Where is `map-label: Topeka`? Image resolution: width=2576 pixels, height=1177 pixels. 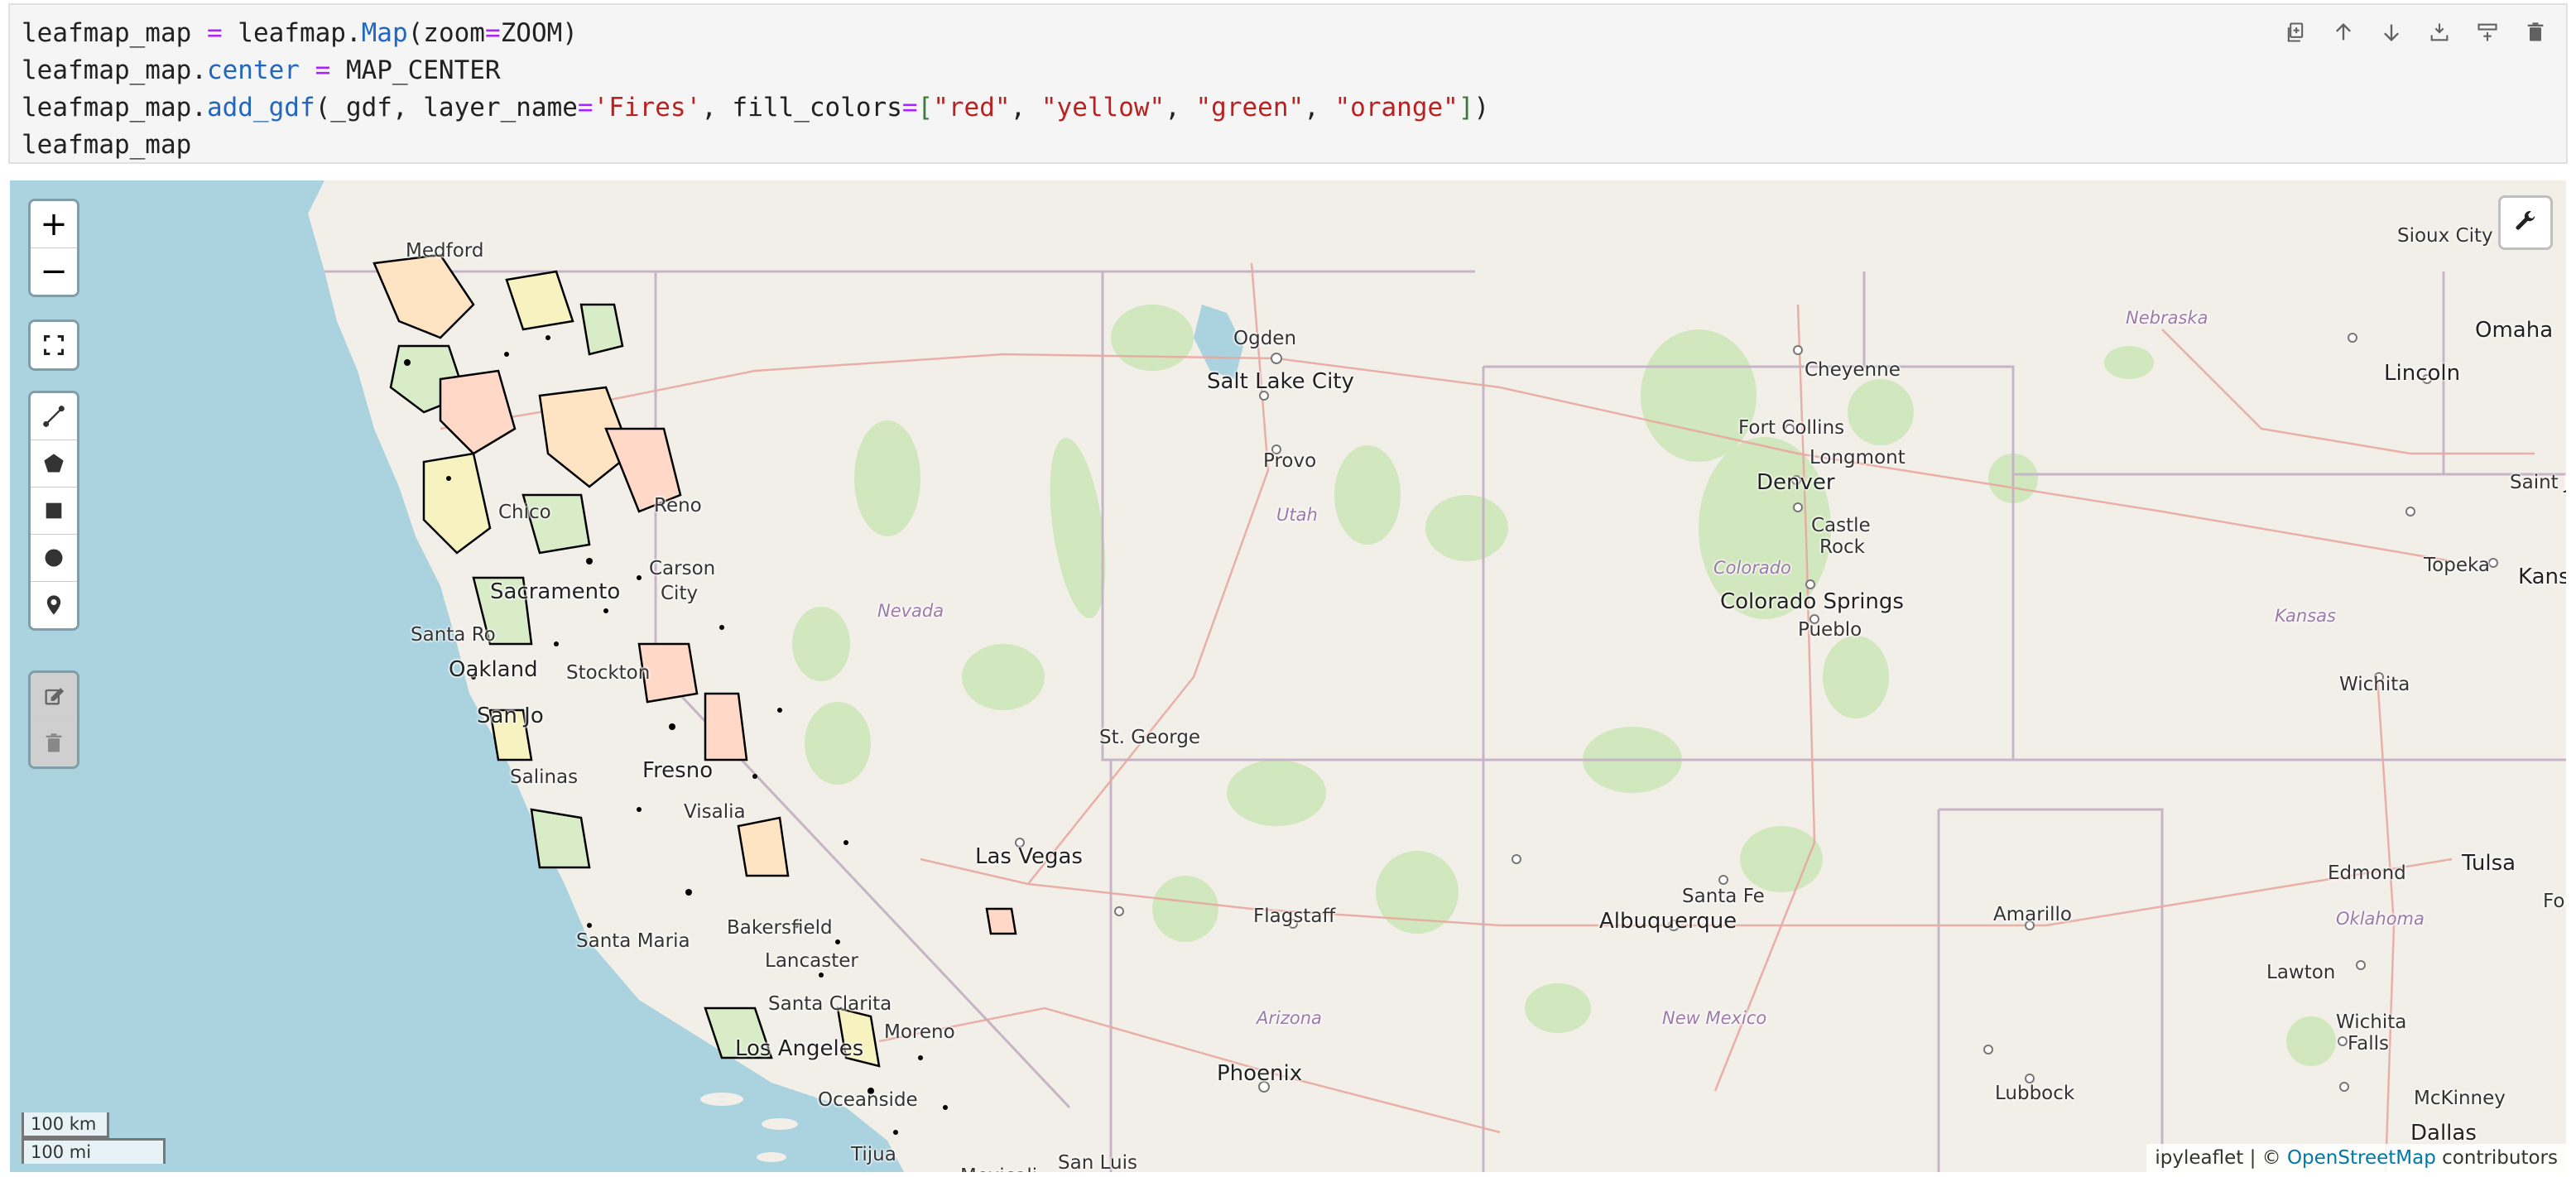 map-label: Topeka is located at coordinates (2457, 565).